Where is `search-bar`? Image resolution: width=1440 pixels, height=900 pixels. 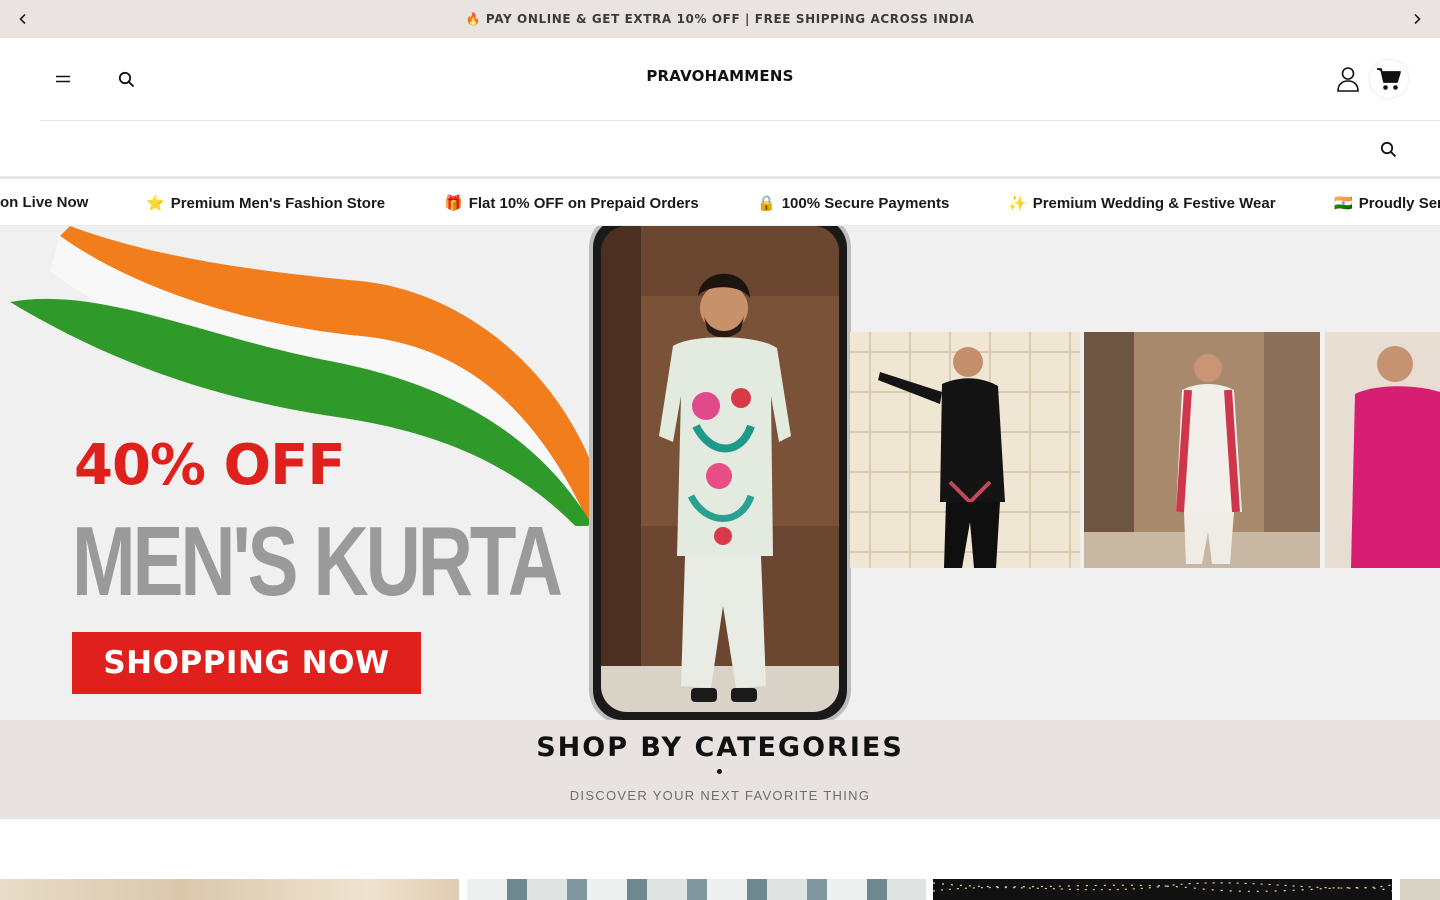
search-bar is located at coordinates (720, 150).